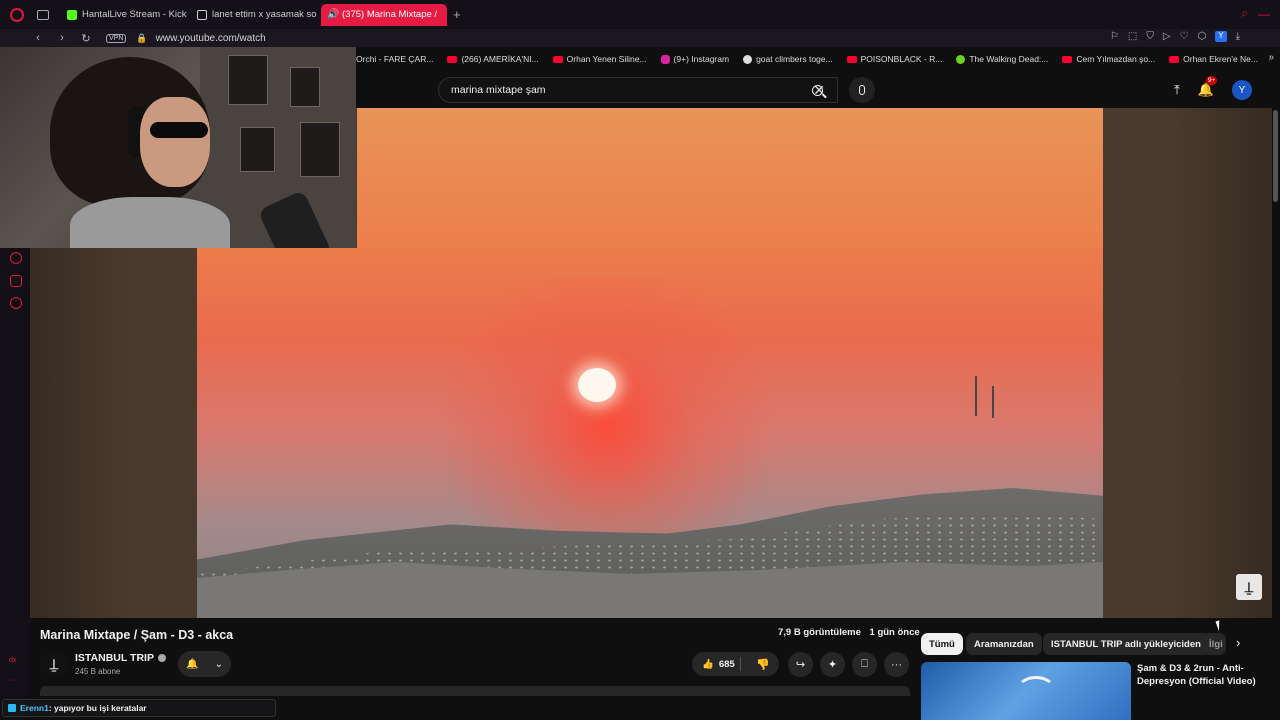 This screenshot has width=1280, height=720. Describe the element at coordinates (38, 38) in the screenshot. I see `back-icon: ‹` at that location.